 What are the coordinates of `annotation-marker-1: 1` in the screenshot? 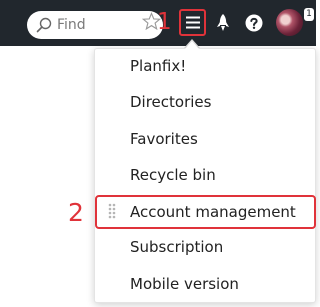 It's located at (164, 22).